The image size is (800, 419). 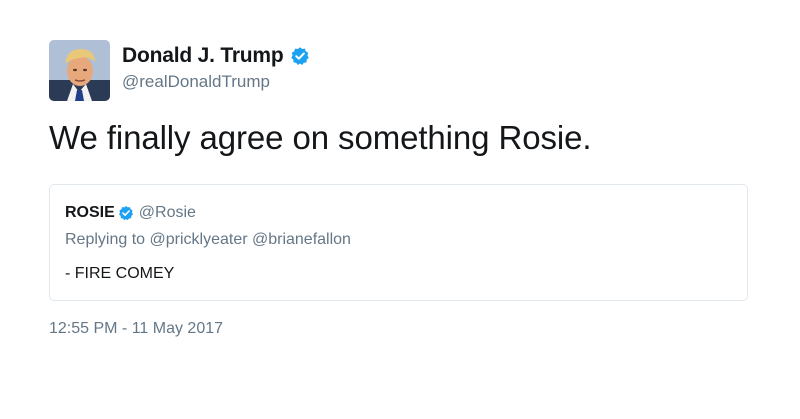 I want to click on quoted-display-name: ROSIE, so click(x=90, y=212).